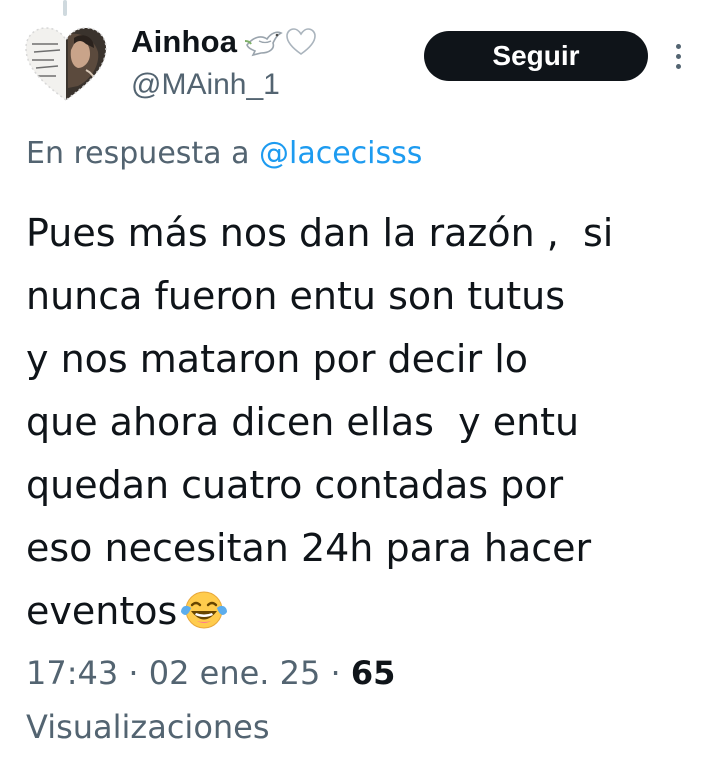  What do you see at coordinates (296, 296) in the screenshot?
I see `tweet-line: nunca fueron entu son tutus` at bounding box center [296, 296].